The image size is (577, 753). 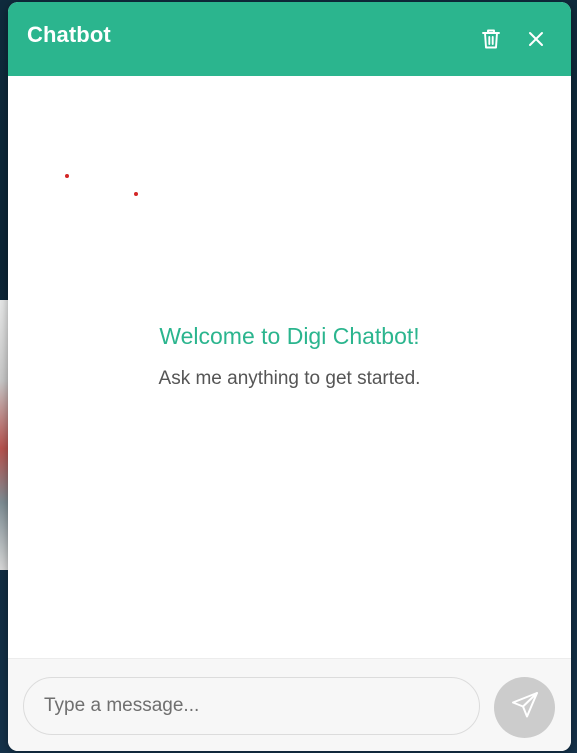 I want to click on trash-icon, so click(x=491, y=39).